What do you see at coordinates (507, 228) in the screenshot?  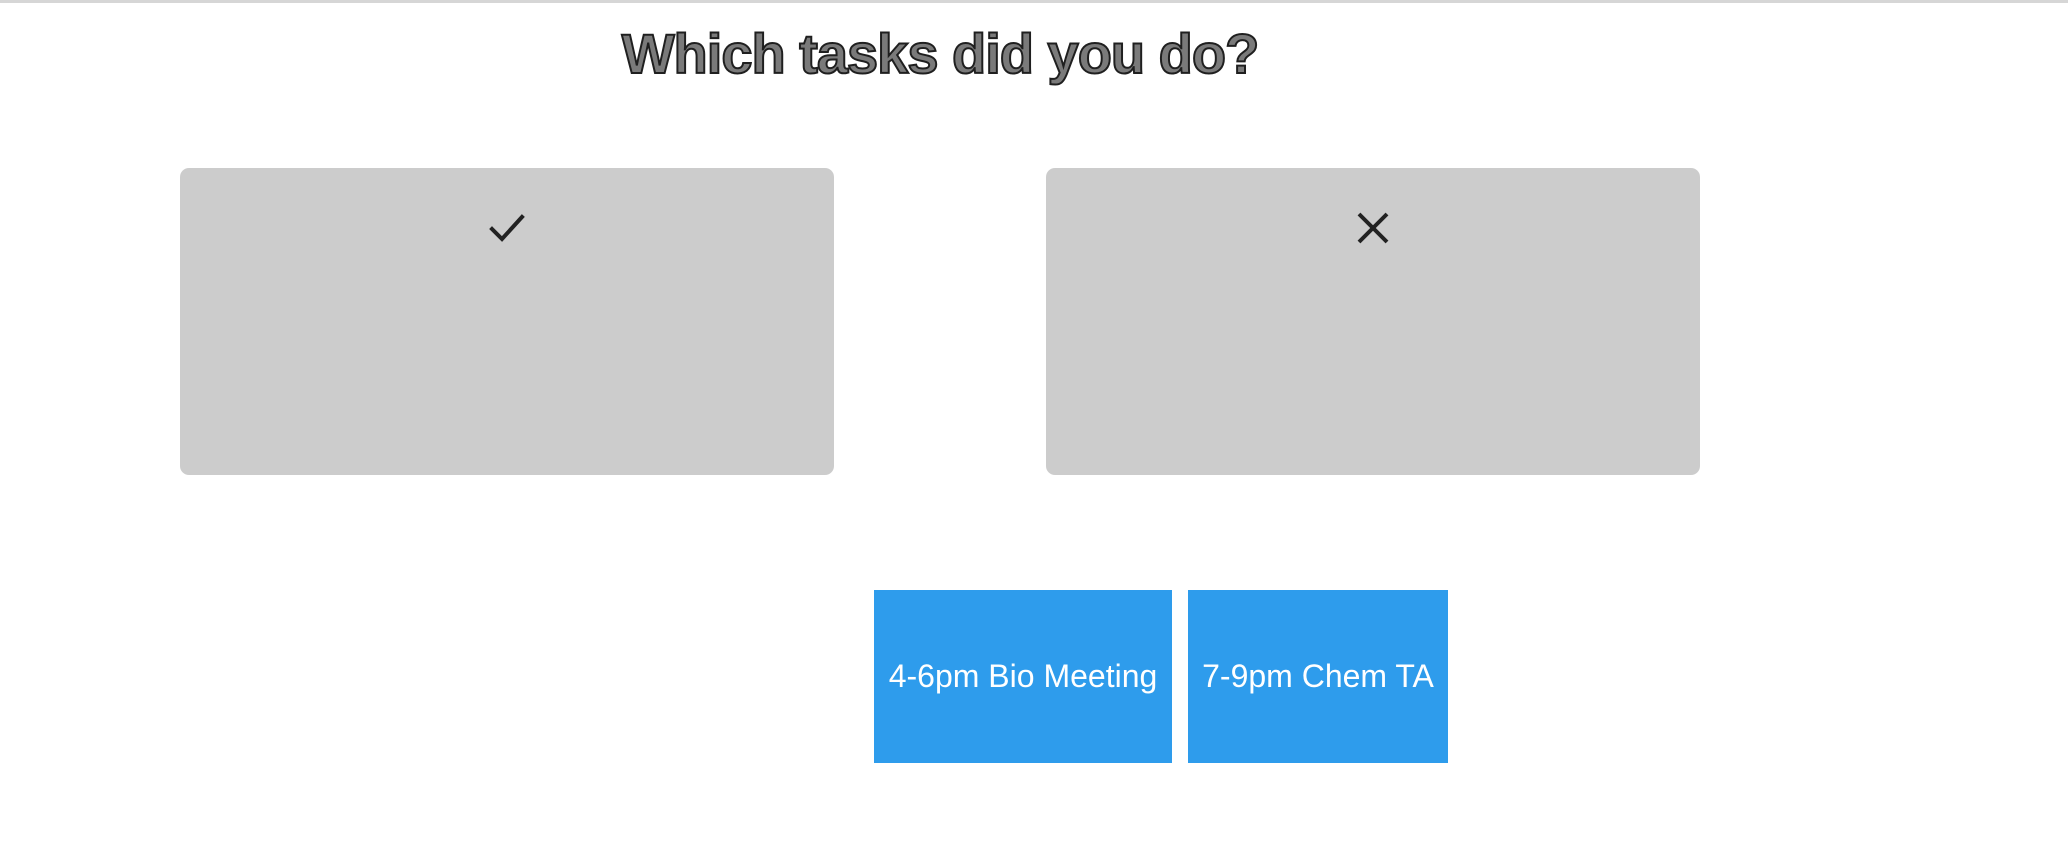 I see `check-icon` at bounding box center [507, 228].